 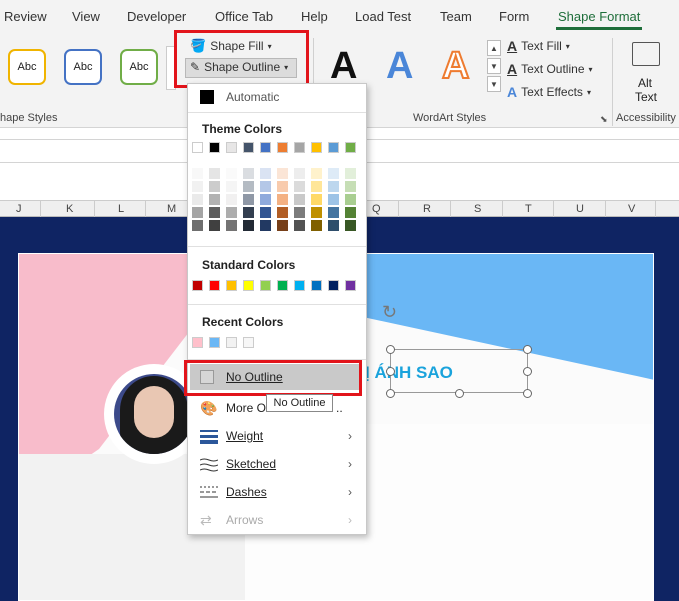 What do you see at coordinates (494, 48) in the screenshot?
I see `wordart-scroll-up: ▲` at bounding box center [494, 48].